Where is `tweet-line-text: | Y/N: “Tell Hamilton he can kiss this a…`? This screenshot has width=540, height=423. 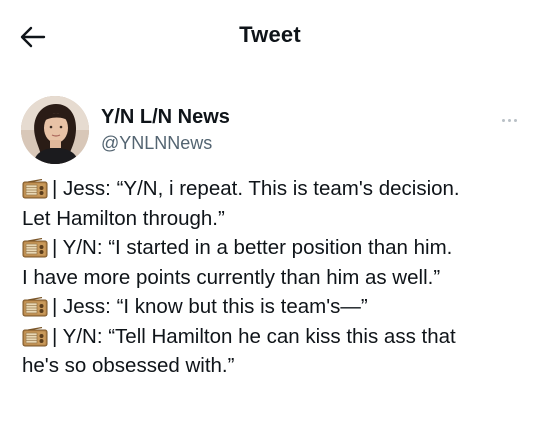
tweet-line-text: | Y/N: “Tell Hamilton he can kiss this a… is located at coordinates (254, 336).